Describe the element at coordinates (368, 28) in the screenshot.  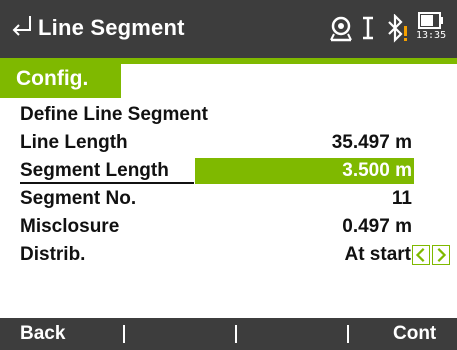
I see `cursor-i-icon` at that location.